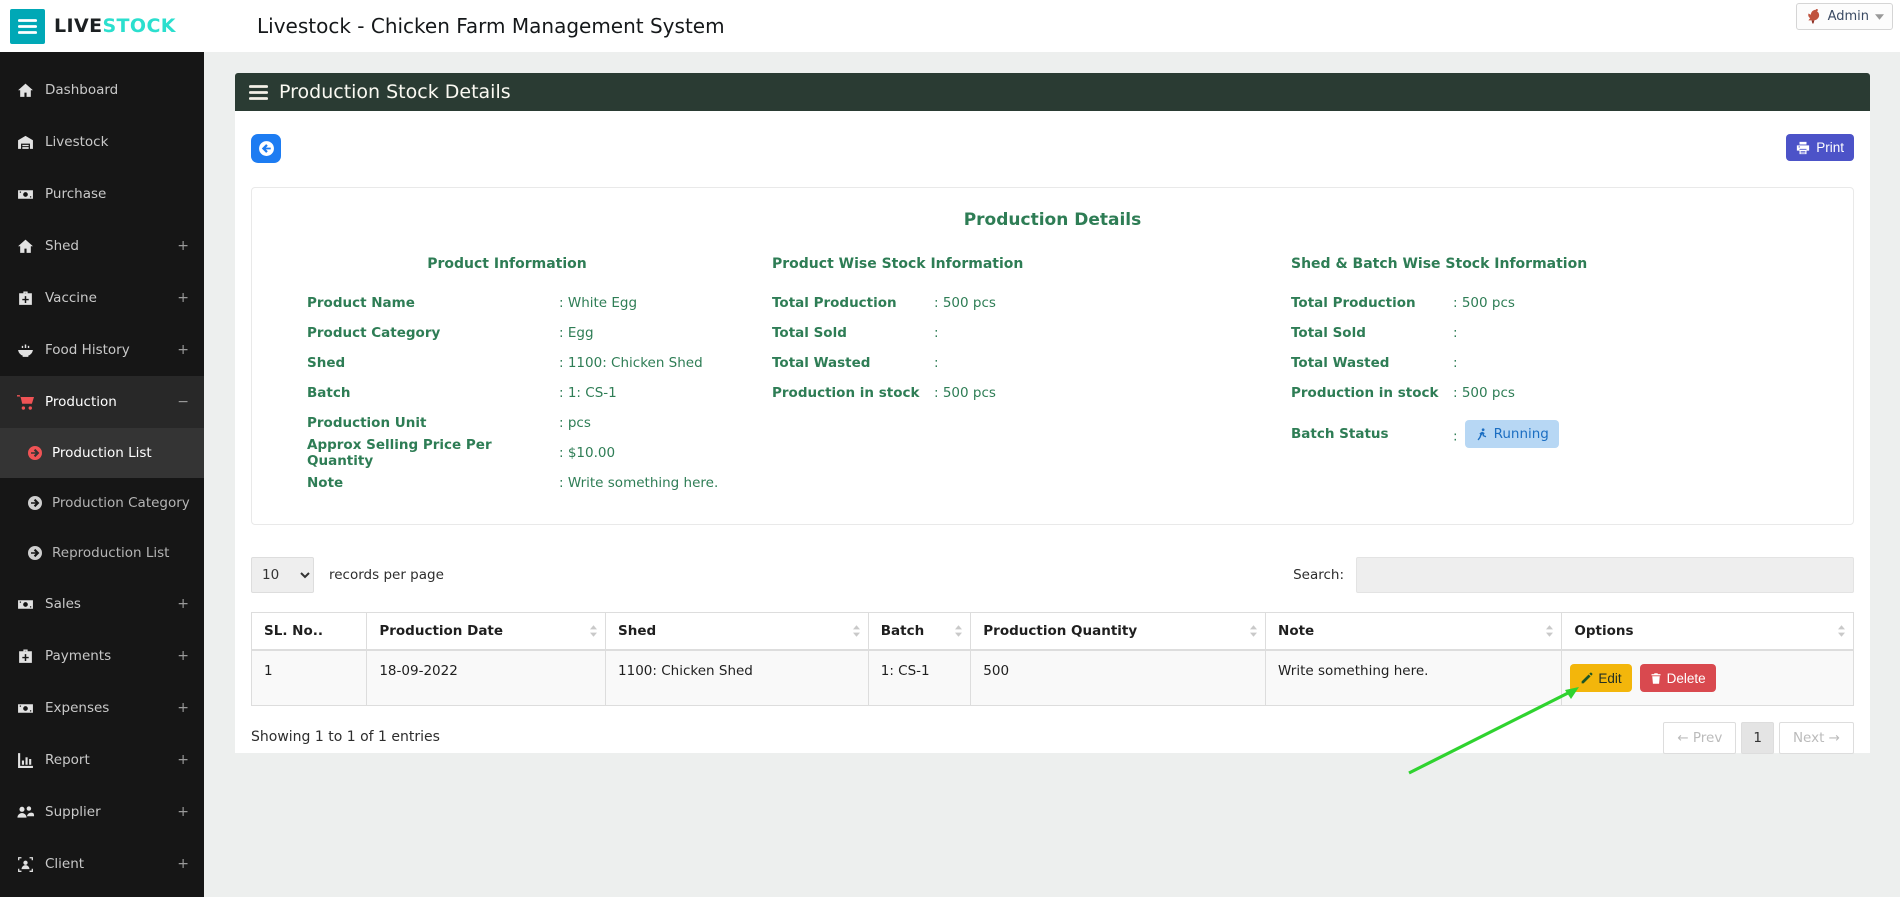  Describe the element at coordinates (102, 604) in the screenshot. I see `sidebar-item-sales: Sales +` at that location.